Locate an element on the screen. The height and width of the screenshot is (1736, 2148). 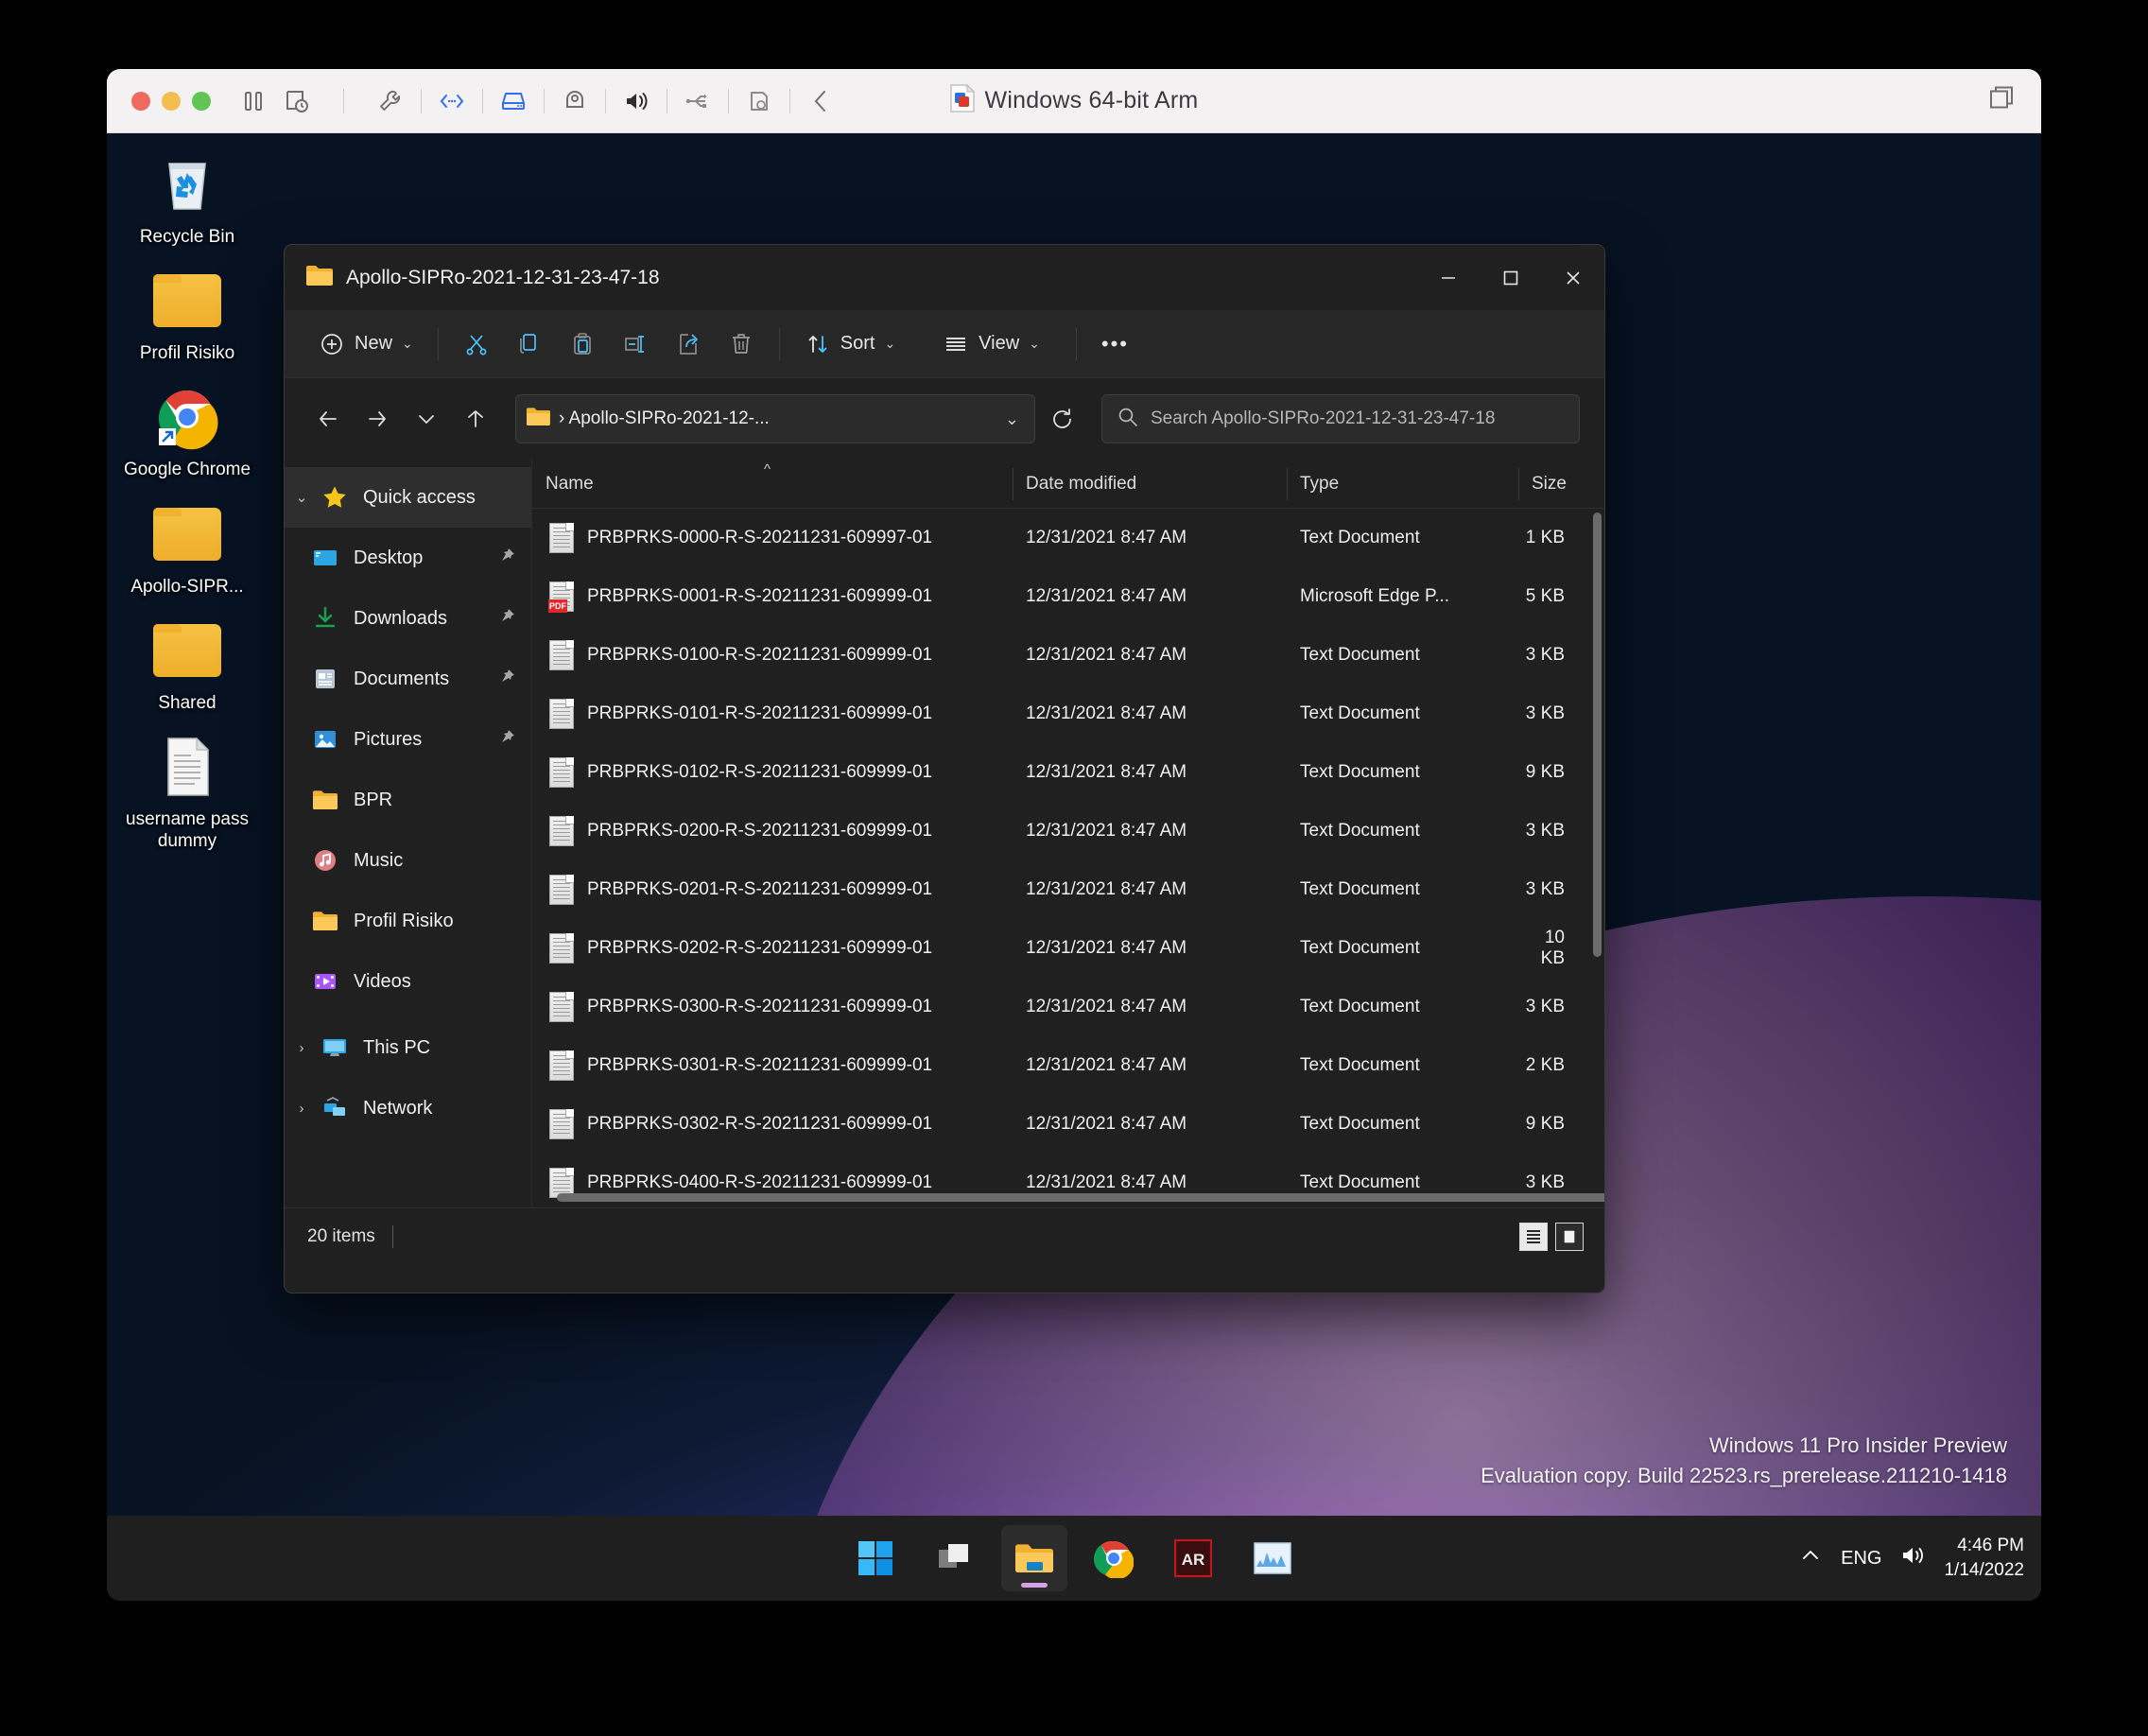
share-button is located at coordinates (688, 344).